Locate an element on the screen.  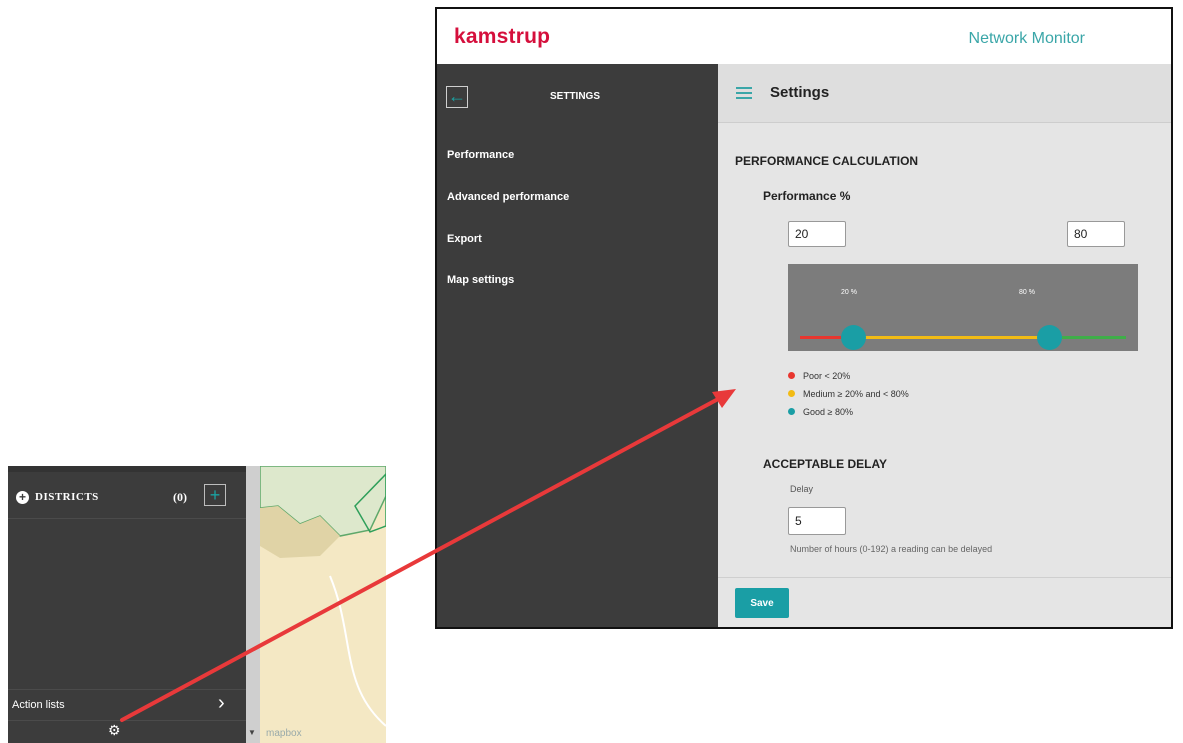
inset-scrollbar is located at coordinates (253, 604).